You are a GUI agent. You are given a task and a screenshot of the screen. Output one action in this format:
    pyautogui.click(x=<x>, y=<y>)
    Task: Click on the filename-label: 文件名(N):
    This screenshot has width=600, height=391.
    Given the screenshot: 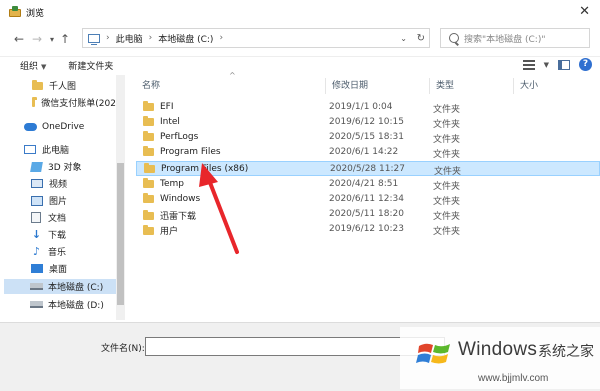 What is the action you would take?
    pyautogui.click(x=123, y=349)
    